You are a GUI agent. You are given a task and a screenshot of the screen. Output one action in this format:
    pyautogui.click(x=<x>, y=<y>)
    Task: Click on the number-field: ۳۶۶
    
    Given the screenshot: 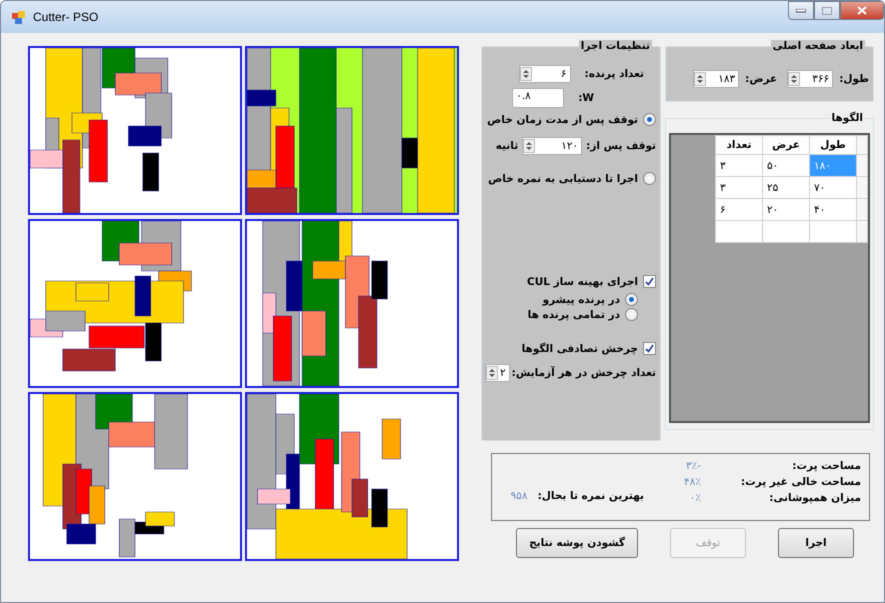 What is the action you would take?
    pyautogui.click(x=810, y=79)
    